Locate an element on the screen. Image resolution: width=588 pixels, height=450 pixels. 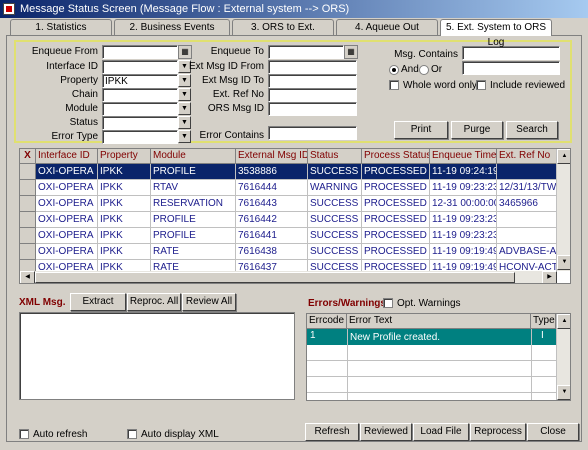
opt-warnings-label: Opt. Warnings is located at coordinates (429, 303).